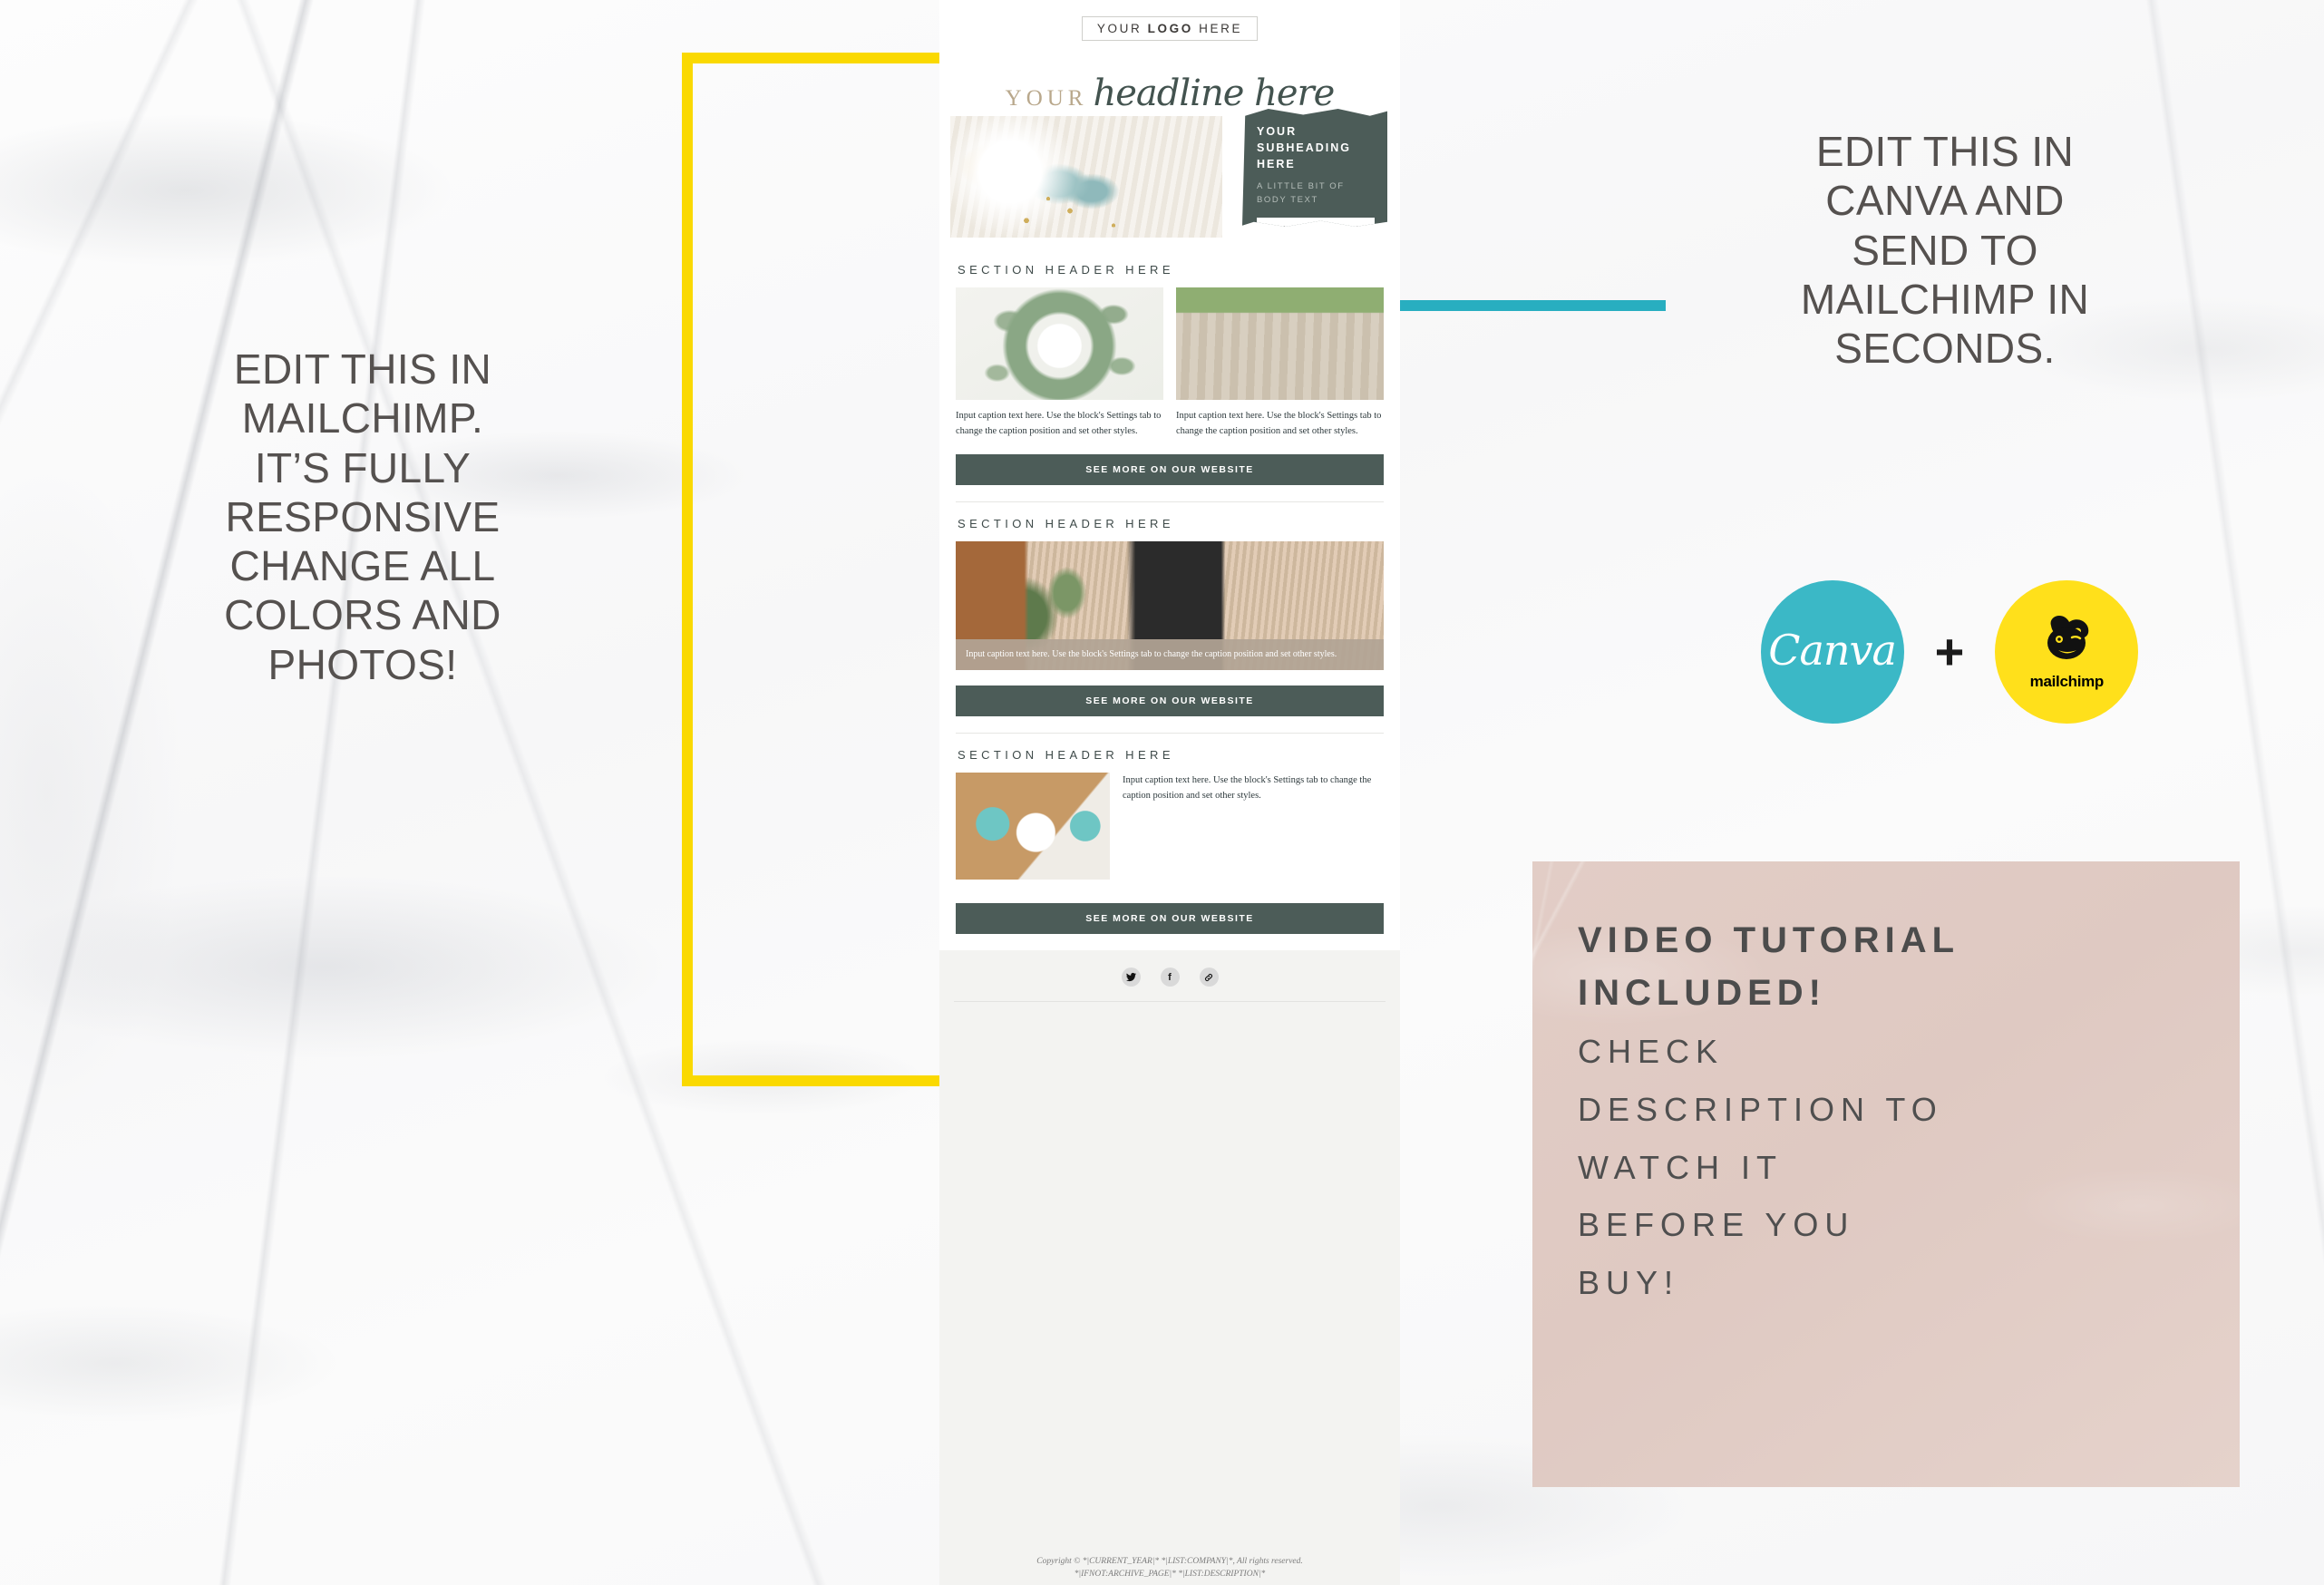  Describe the element at coordinates (1280, 343) in the screenshot. I see `section-1-image-right` at that location.